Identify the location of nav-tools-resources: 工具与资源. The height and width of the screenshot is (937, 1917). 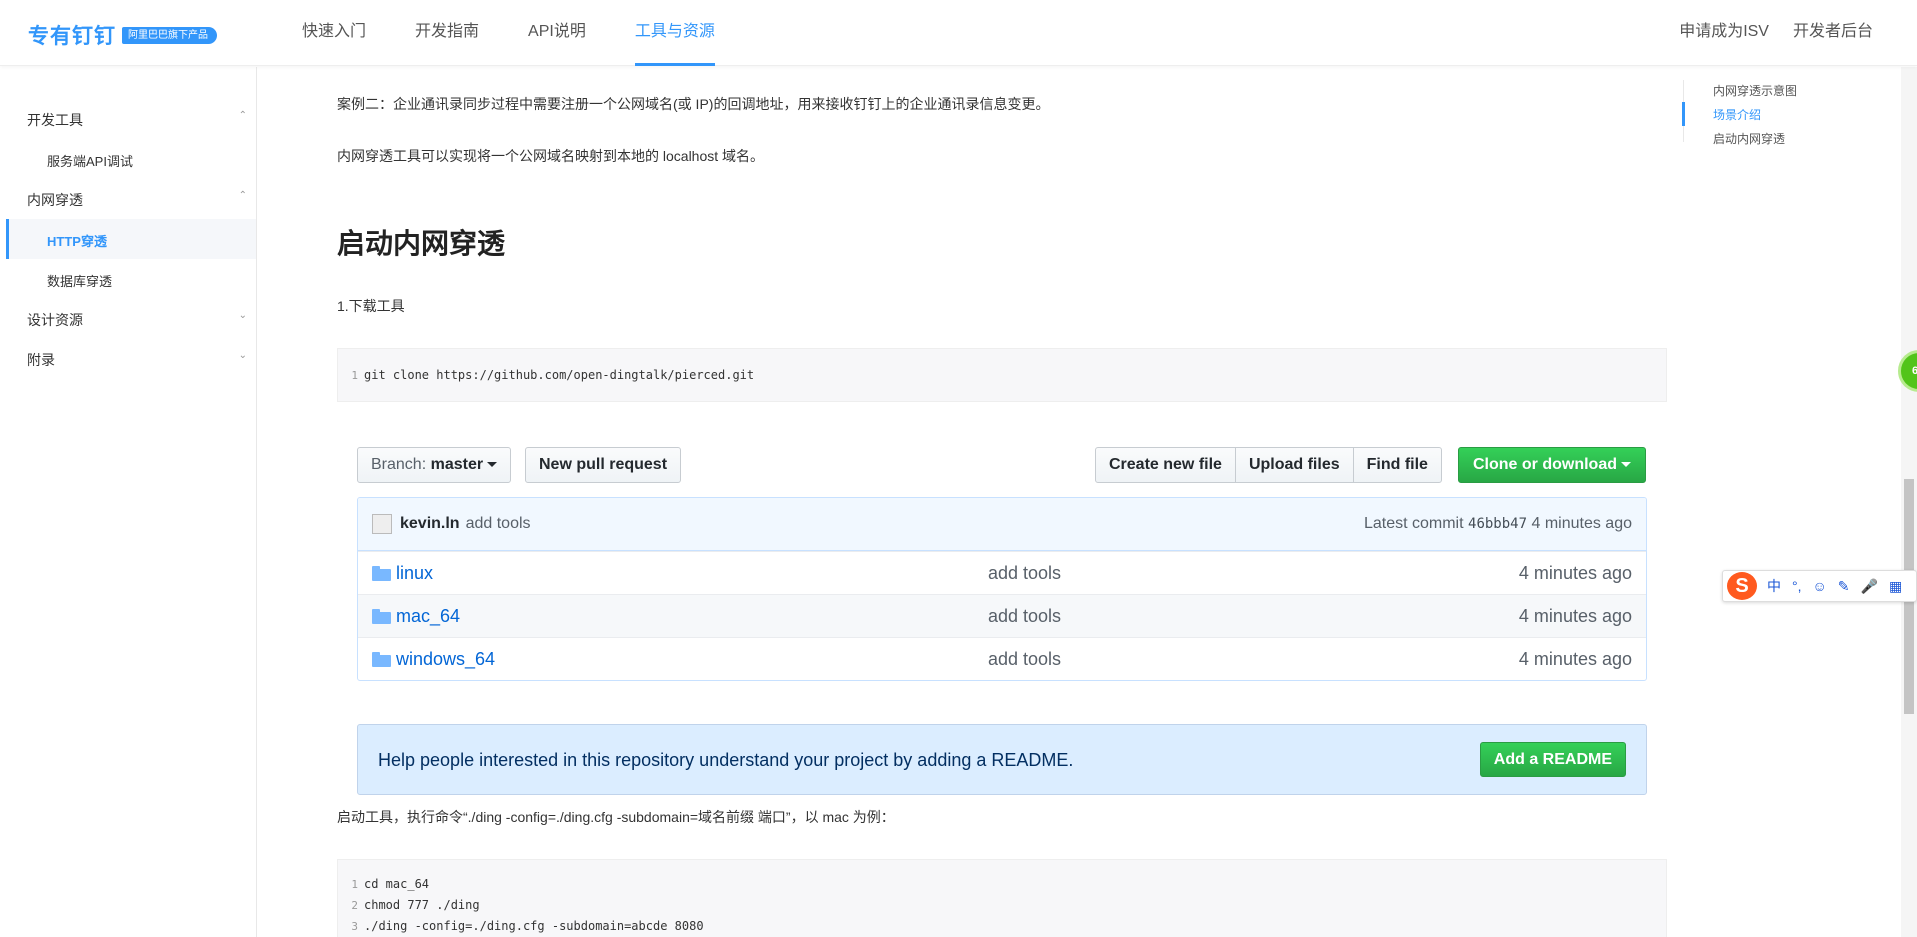
(674, 33).